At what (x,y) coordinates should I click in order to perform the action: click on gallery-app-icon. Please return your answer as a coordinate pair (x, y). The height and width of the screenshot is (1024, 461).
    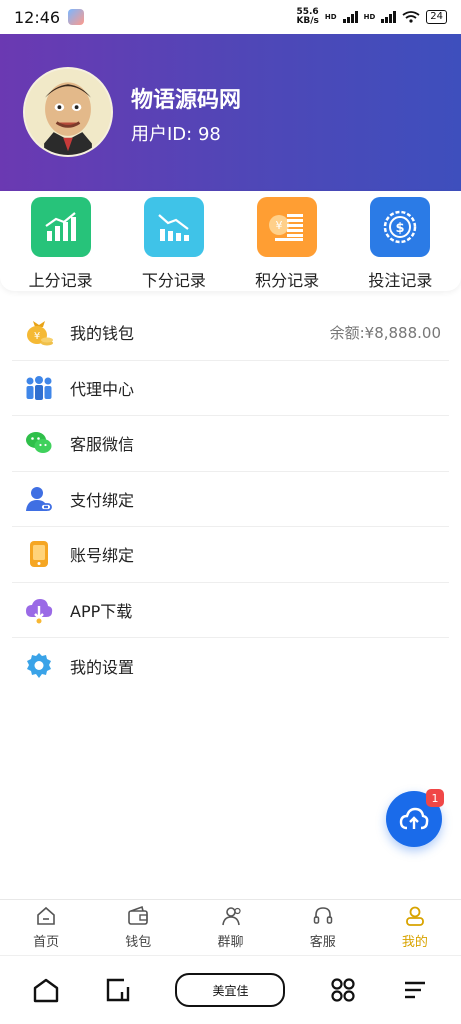
    Looking at the image, I should click on (76, 17).